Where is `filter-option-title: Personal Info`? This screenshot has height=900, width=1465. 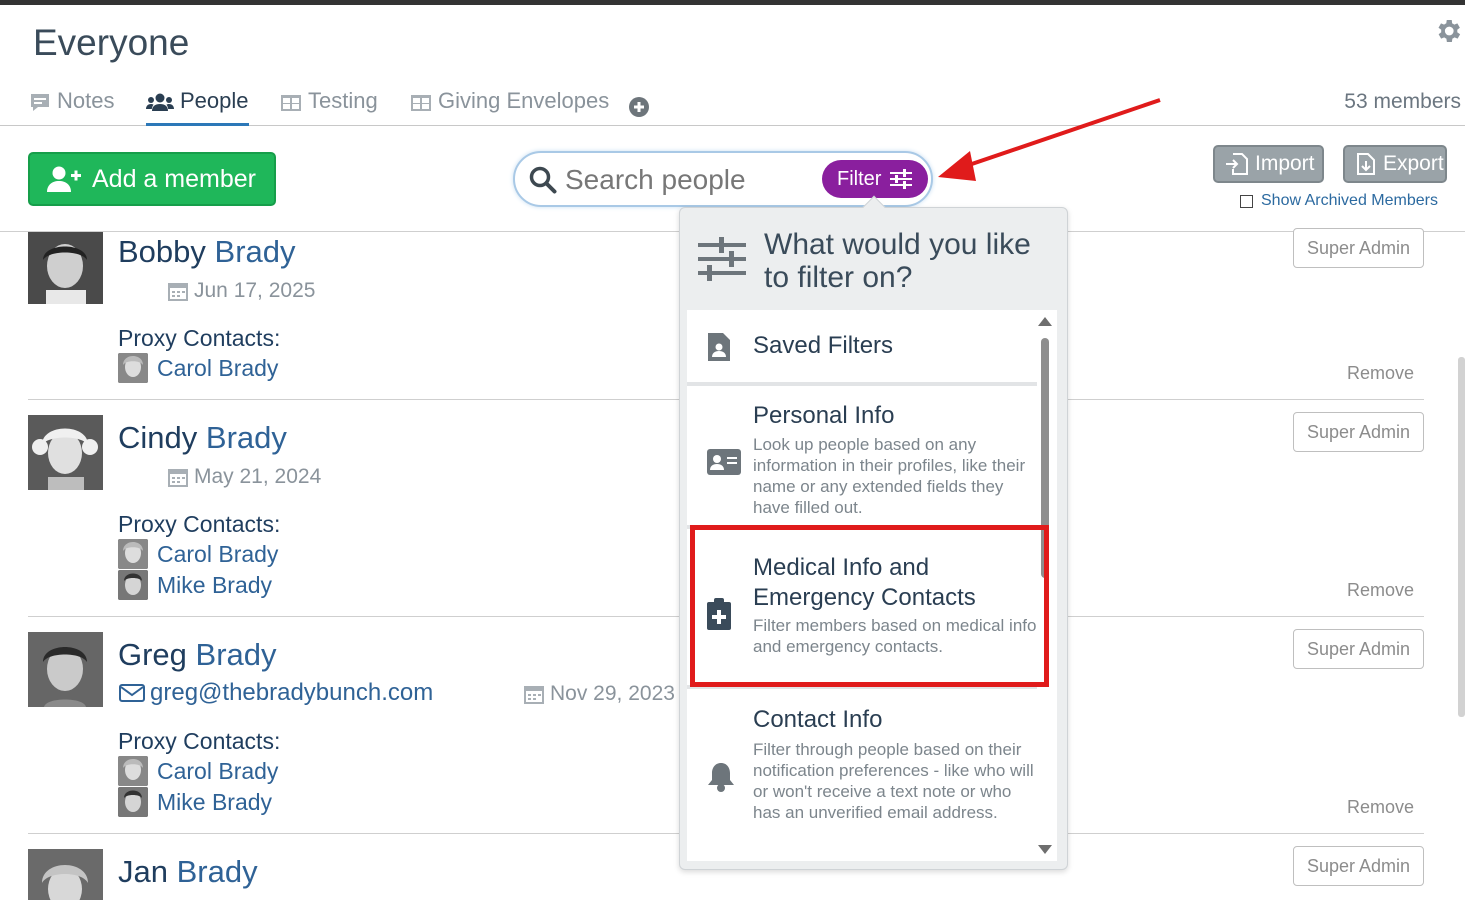 filter-option-title: Personal Info is located at coordinates (824, 415).